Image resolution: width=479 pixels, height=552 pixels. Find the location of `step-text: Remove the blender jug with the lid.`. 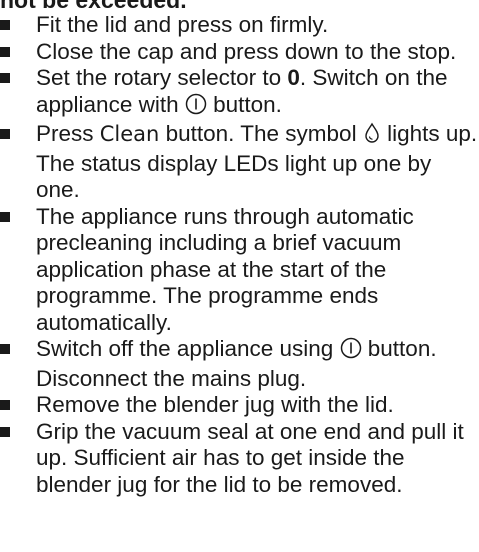

step-text: Remove the blender jug with the lid. is located at coordinates (215, 404).